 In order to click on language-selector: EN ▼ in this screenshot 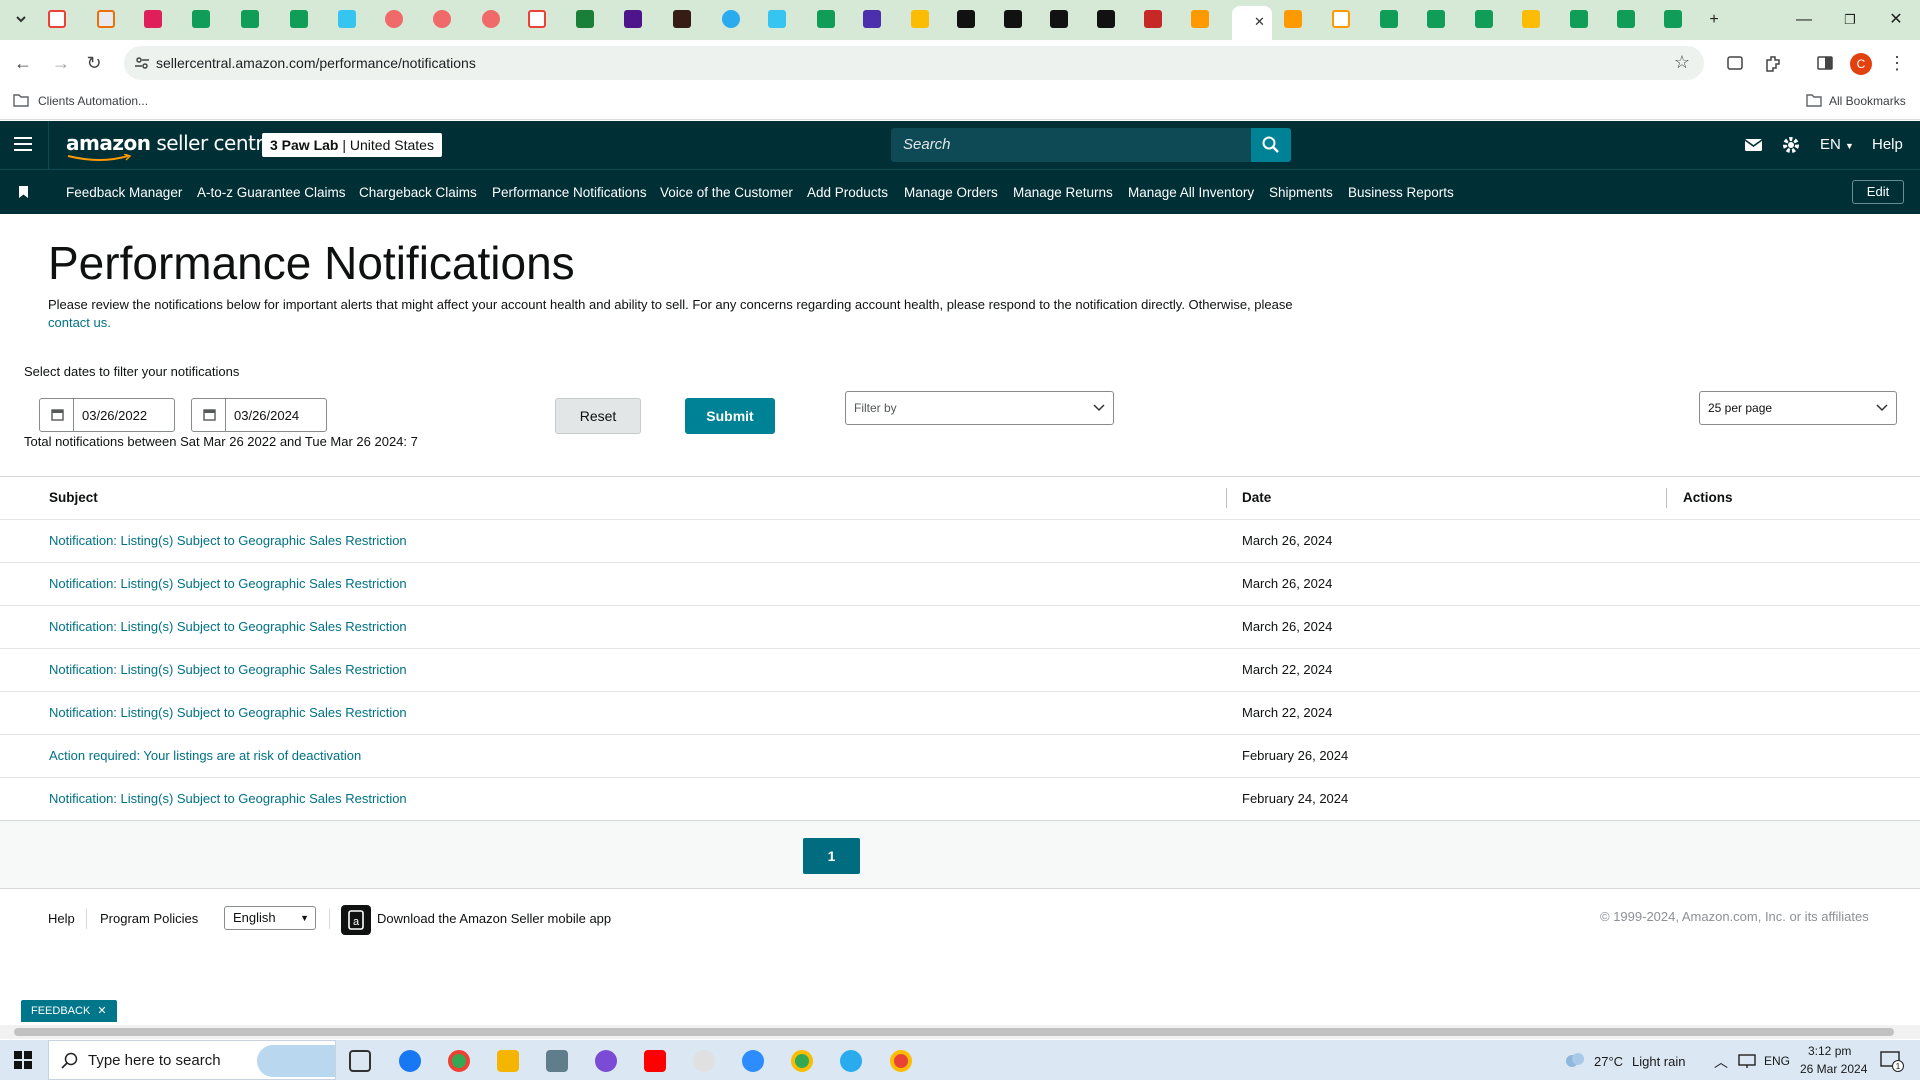, I will do `click(1837, 144)`.